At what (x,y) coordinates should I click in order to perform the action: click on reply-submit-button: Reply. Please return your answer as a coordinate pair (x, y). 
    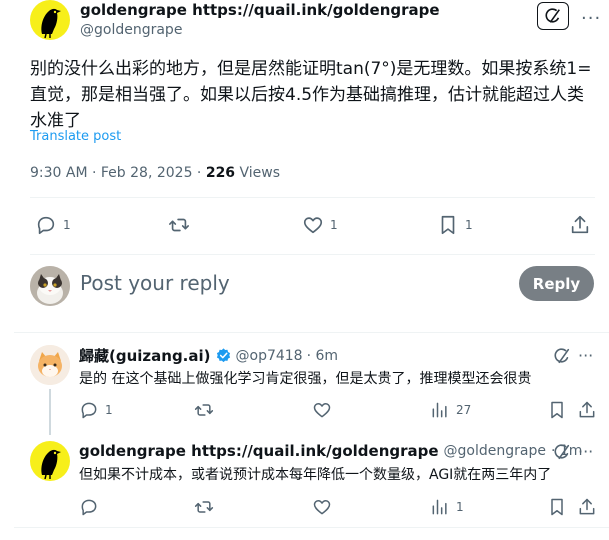
    Looking at the image, I should click on (556, 283).